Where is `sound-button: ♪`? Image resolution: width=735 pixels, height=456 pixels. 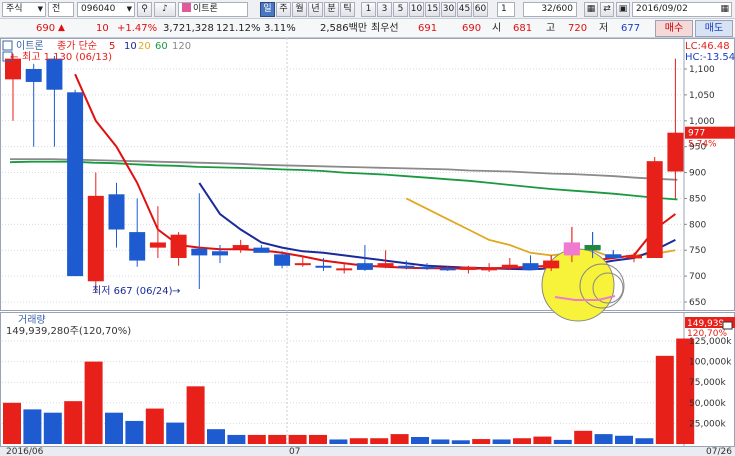
sound-button: ♪ is located at coordinates (165, 9).